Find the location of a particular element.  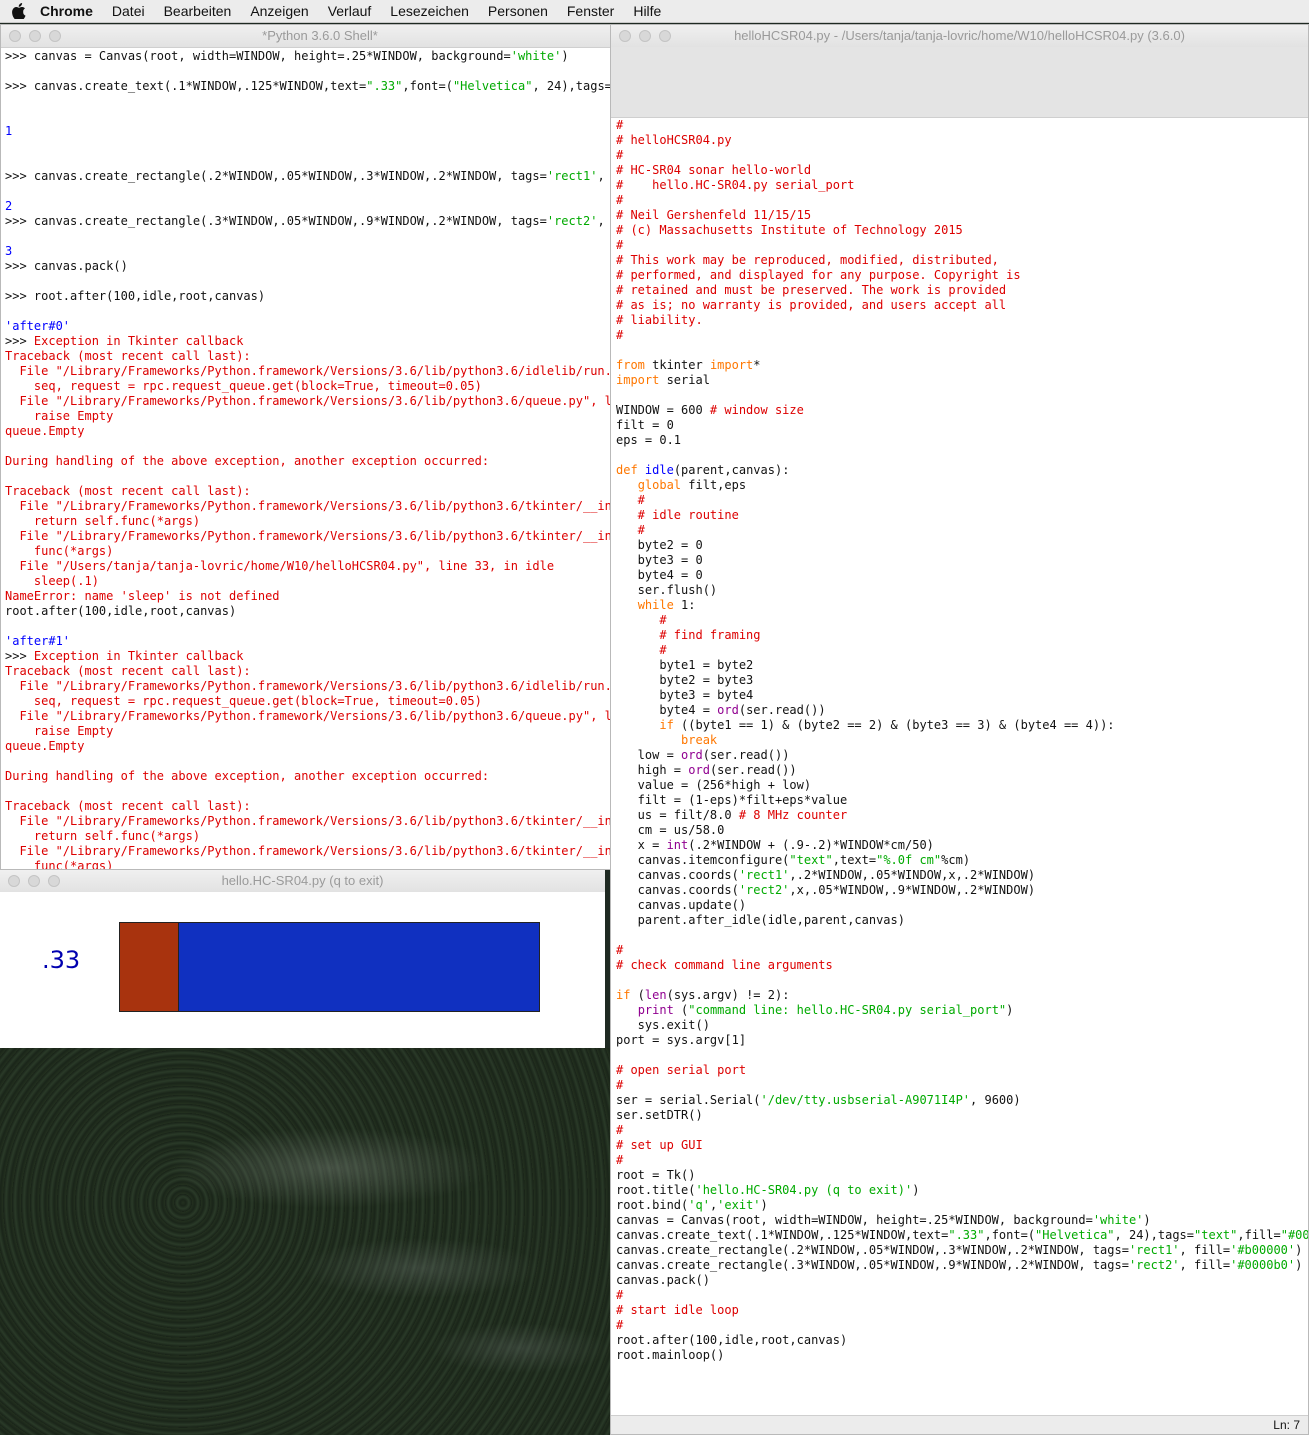

menu-anzeigen: Anzeigen is located at coordinates (279, 11).